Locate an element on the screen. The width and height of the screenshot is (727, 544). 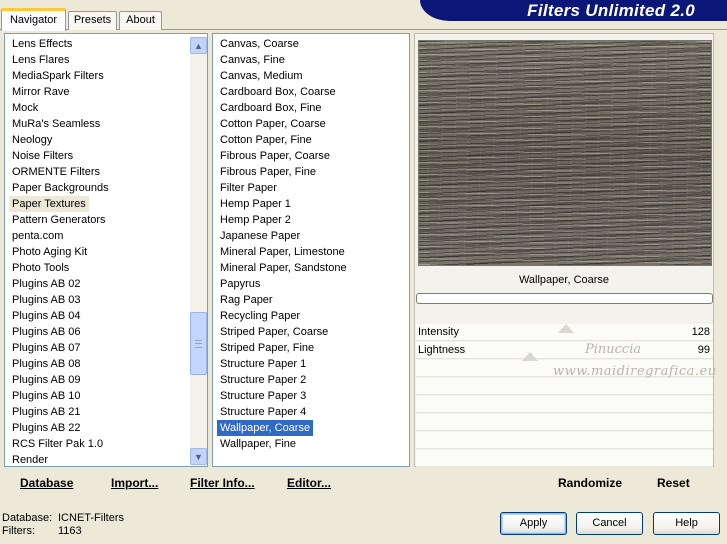
list-item: Fibrous Paper, Coarse is located at coordinates (275, 156).